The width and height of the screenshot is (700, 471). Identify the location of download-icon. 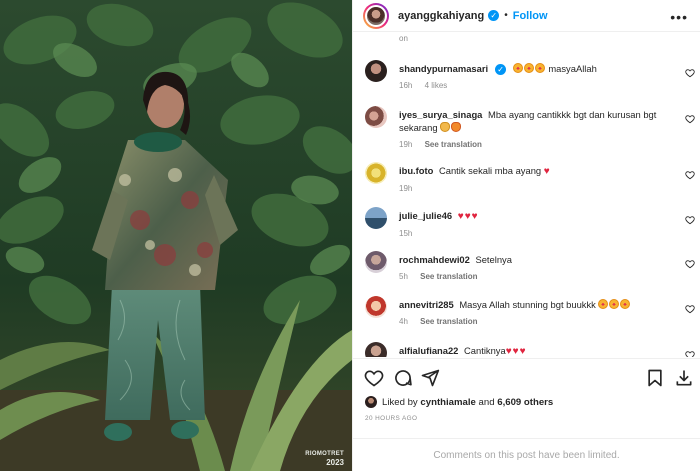
(684, 378).